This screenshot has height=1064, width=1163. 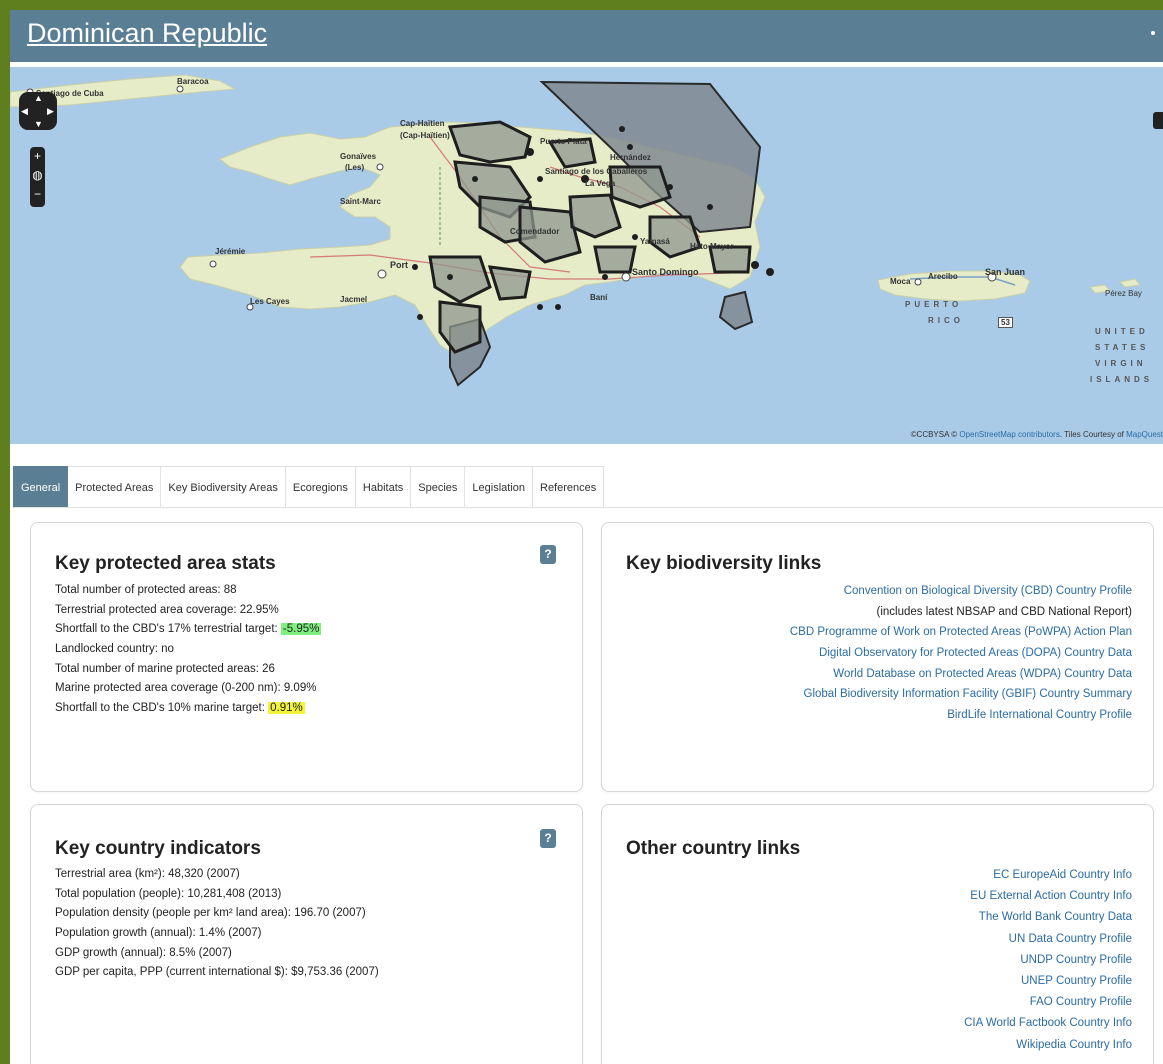 What do you see at coordinates (425, 135) in the screenshot?
I see `map-label-cap-haitien-2: (Cap-Haïtien)` at bounding box center [425, 135].